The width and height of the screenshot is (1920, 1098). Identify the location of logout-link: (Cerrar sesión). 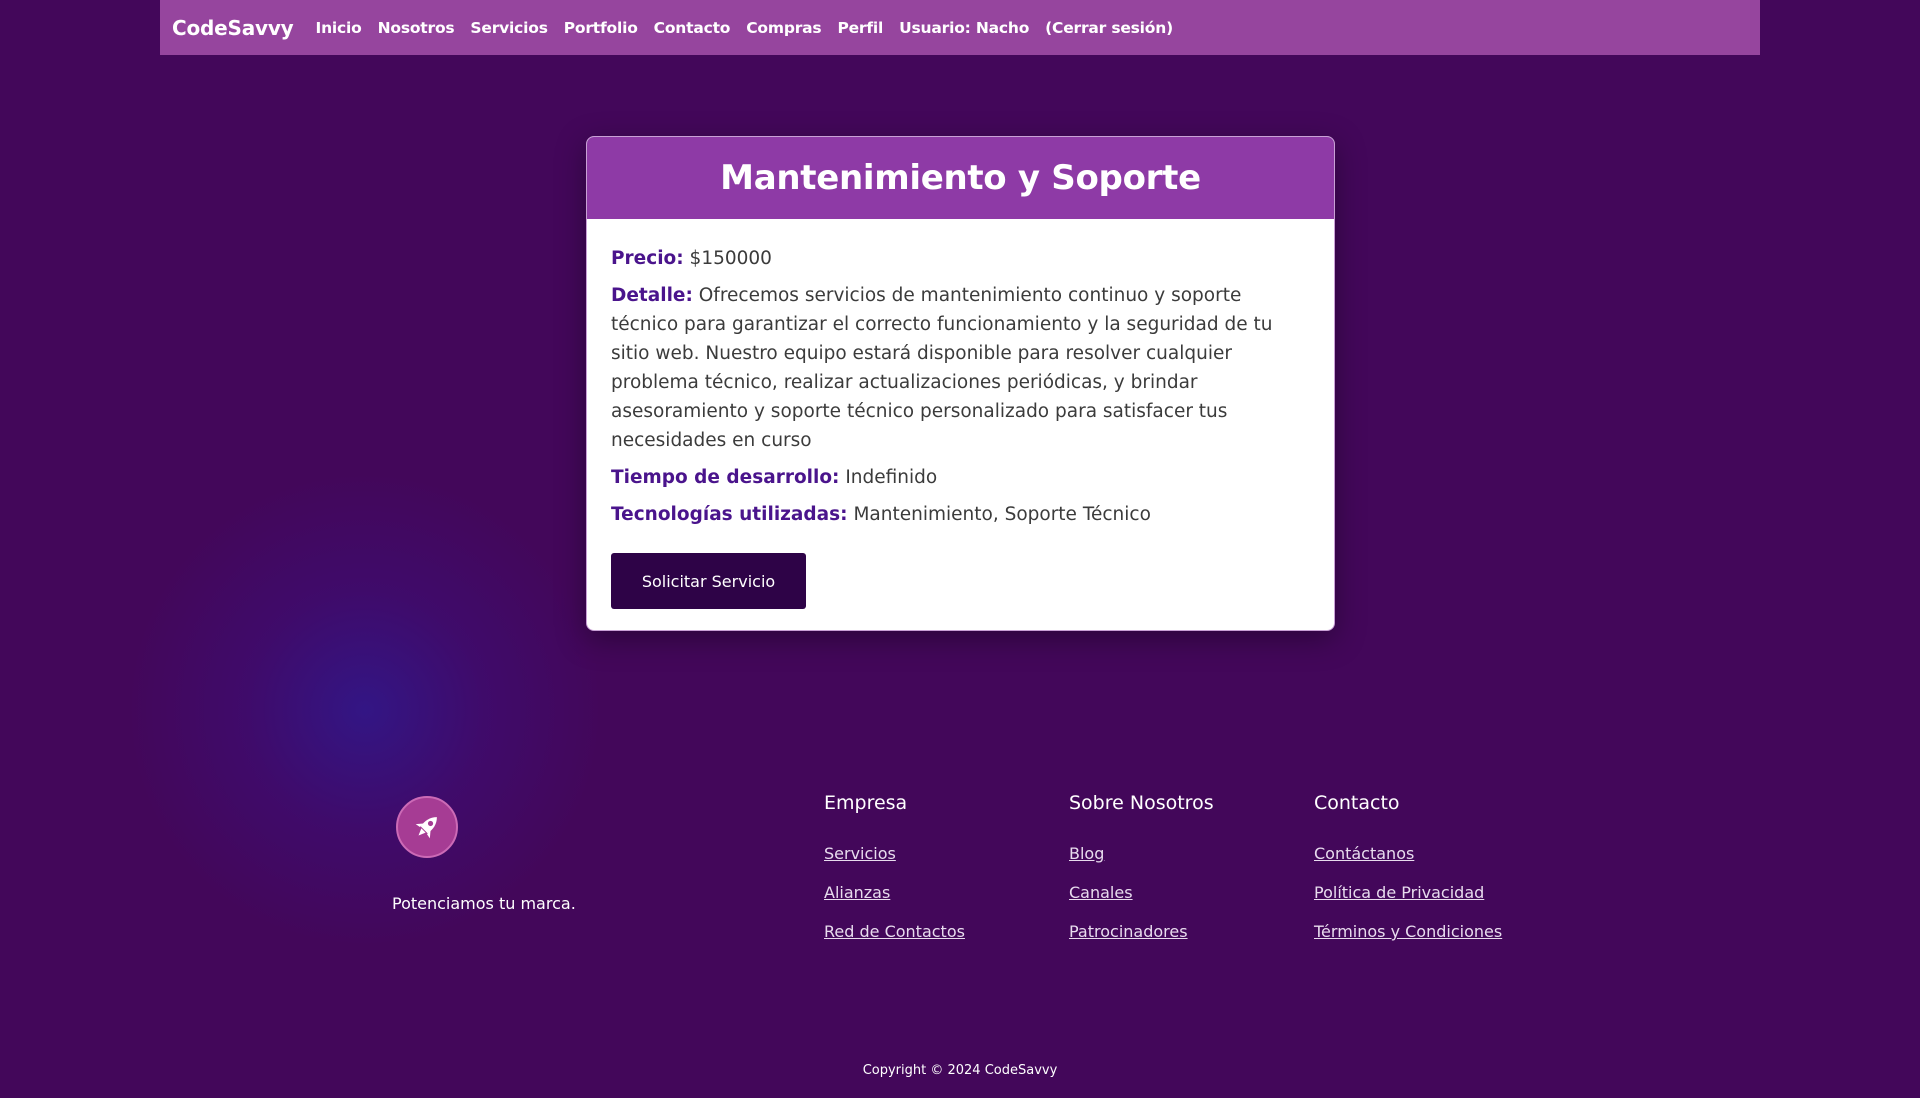
(1109, 28).